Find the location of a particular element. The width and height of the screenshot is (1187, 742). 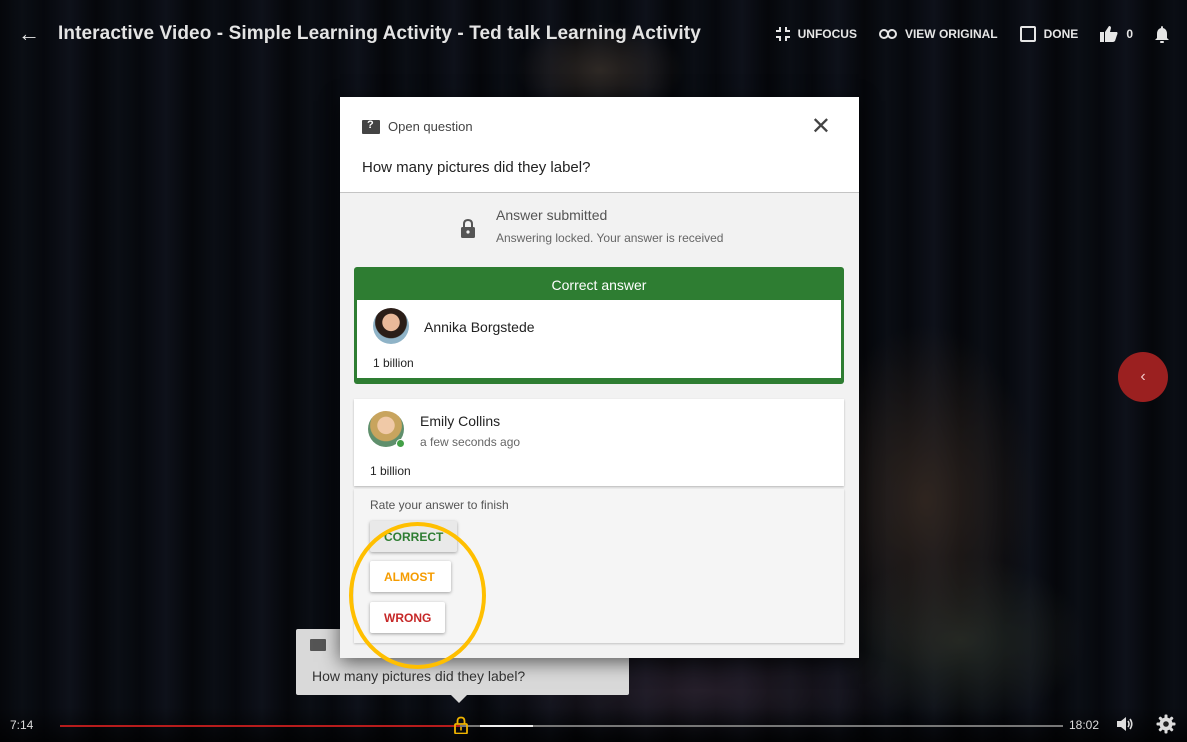

my-answer-text: 1 billion is located at coordinates (390, 471).